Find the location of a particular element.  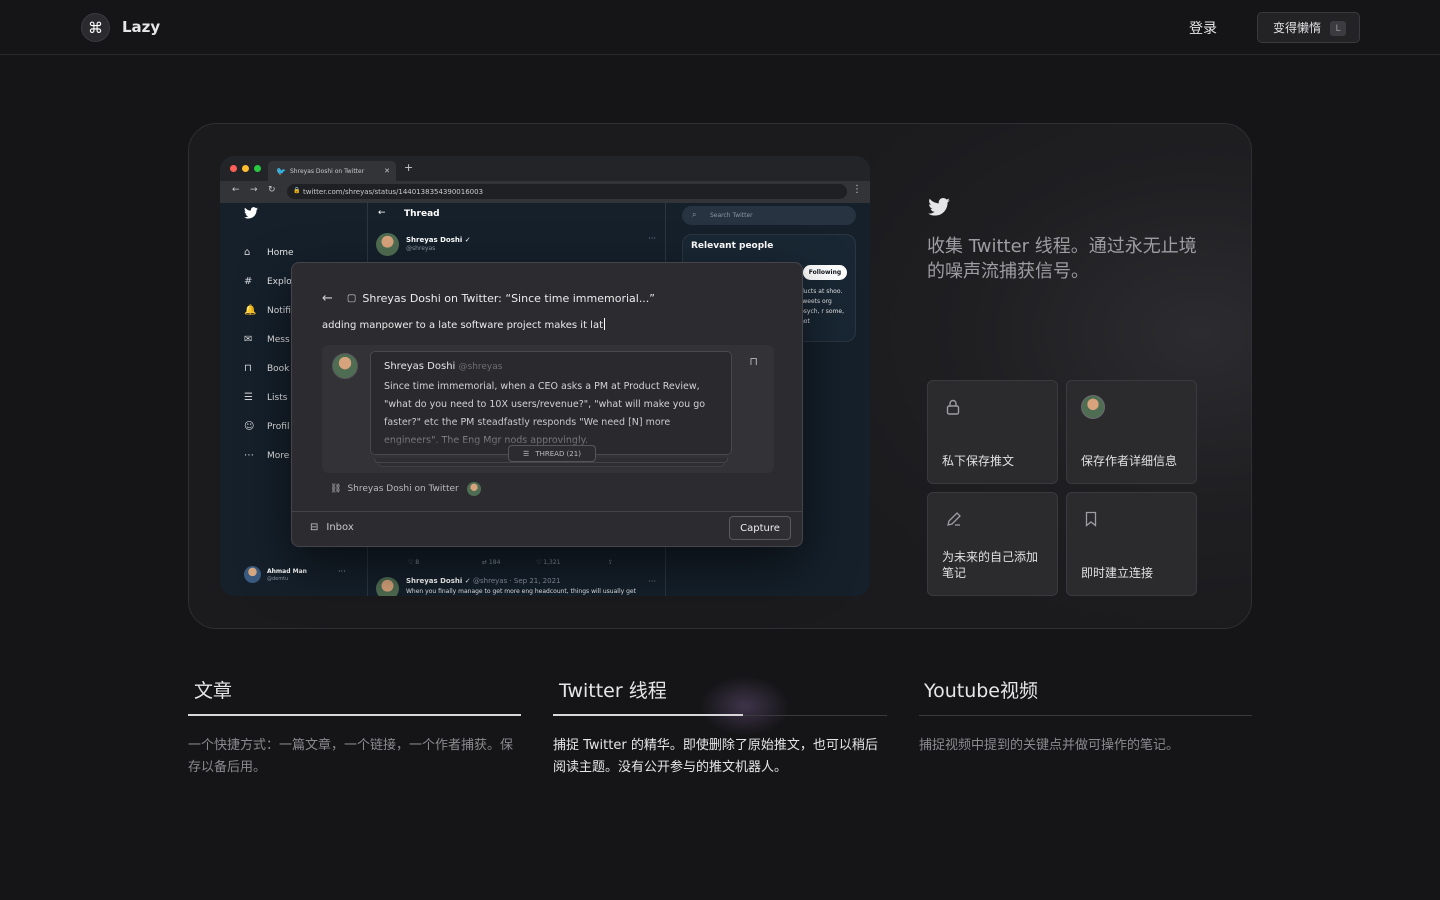

browser-tabbar: 🐦 Shreyas Doshi on Twitter ✕ + is located at coordinates (545, 168).